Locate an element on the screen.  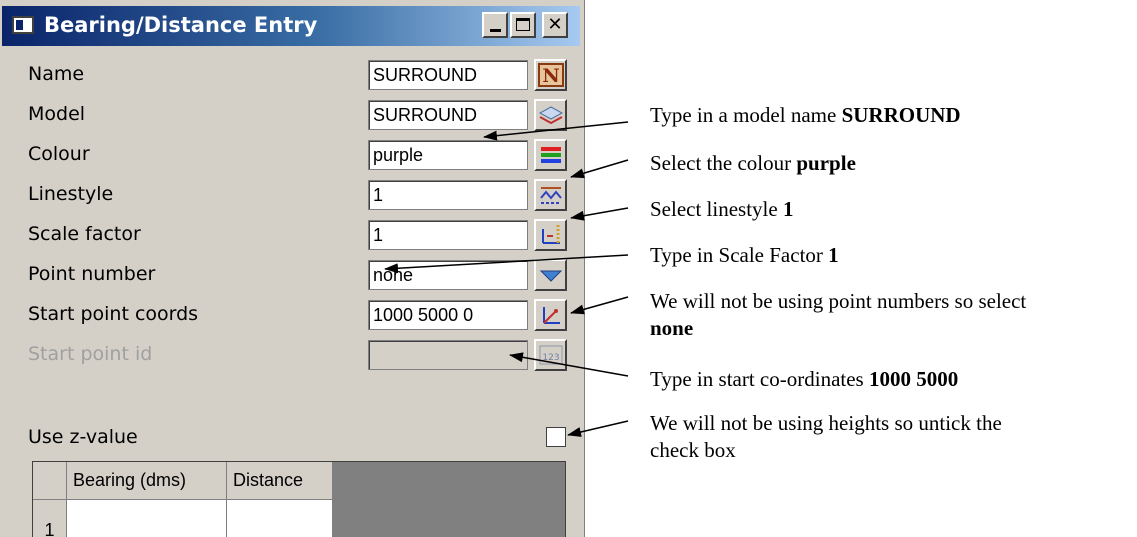
arrow-colour is located at coordinates (599, 169).